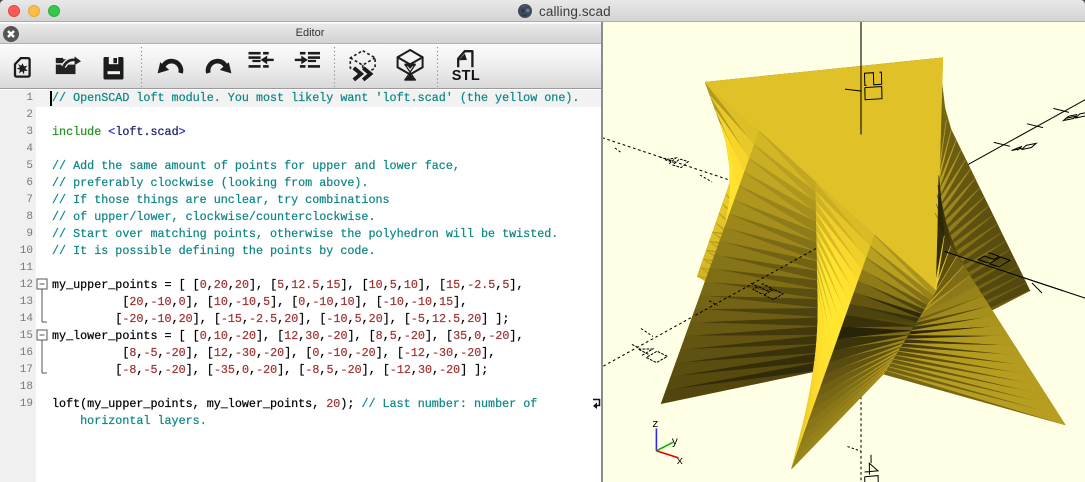 The height and width of the screenshot is (482, 1085). I want to click on svg-text: x, so click(680, 462).